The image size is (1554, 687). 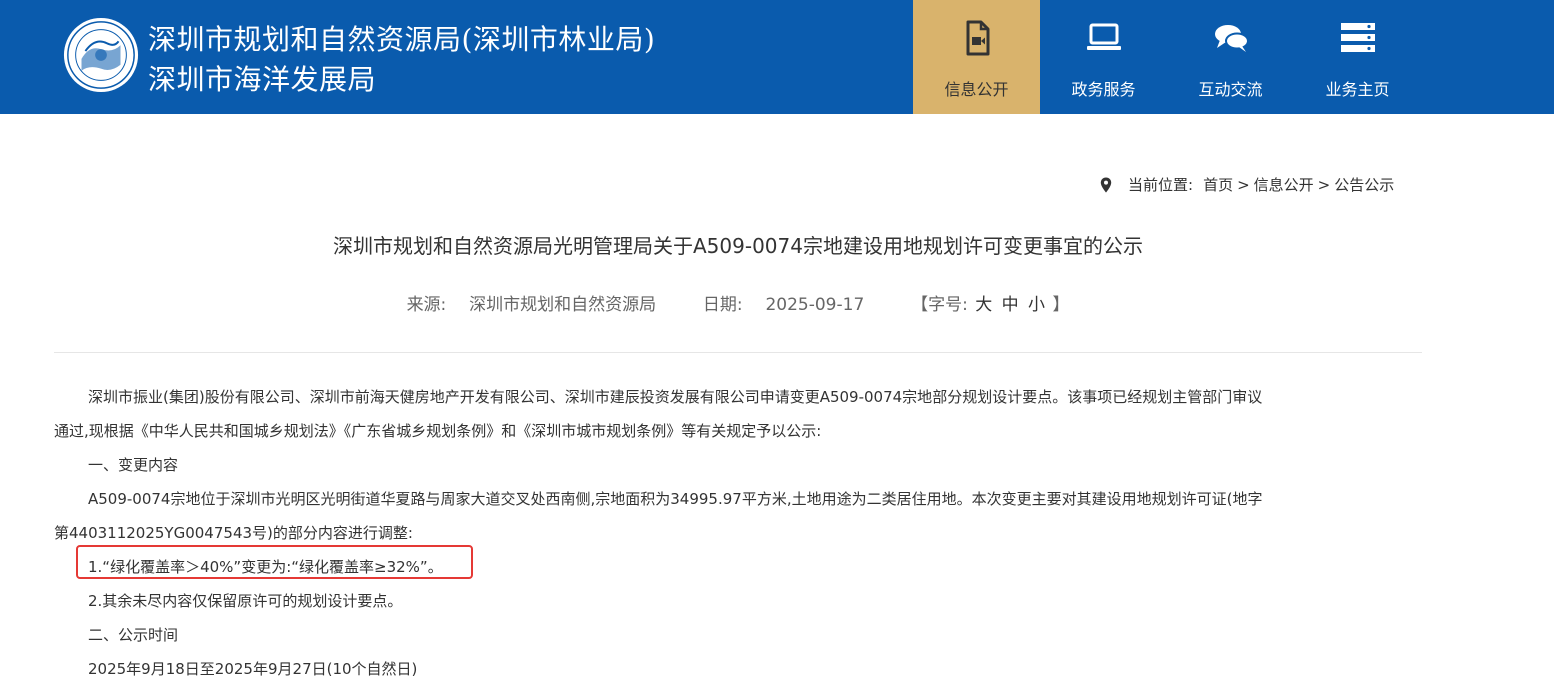 I want to click on highlighted-change-item: 1.“绿化覆盖率＞40%”变更为:“绿化覆盖率≥32%”。, so click(x=265, y=567).